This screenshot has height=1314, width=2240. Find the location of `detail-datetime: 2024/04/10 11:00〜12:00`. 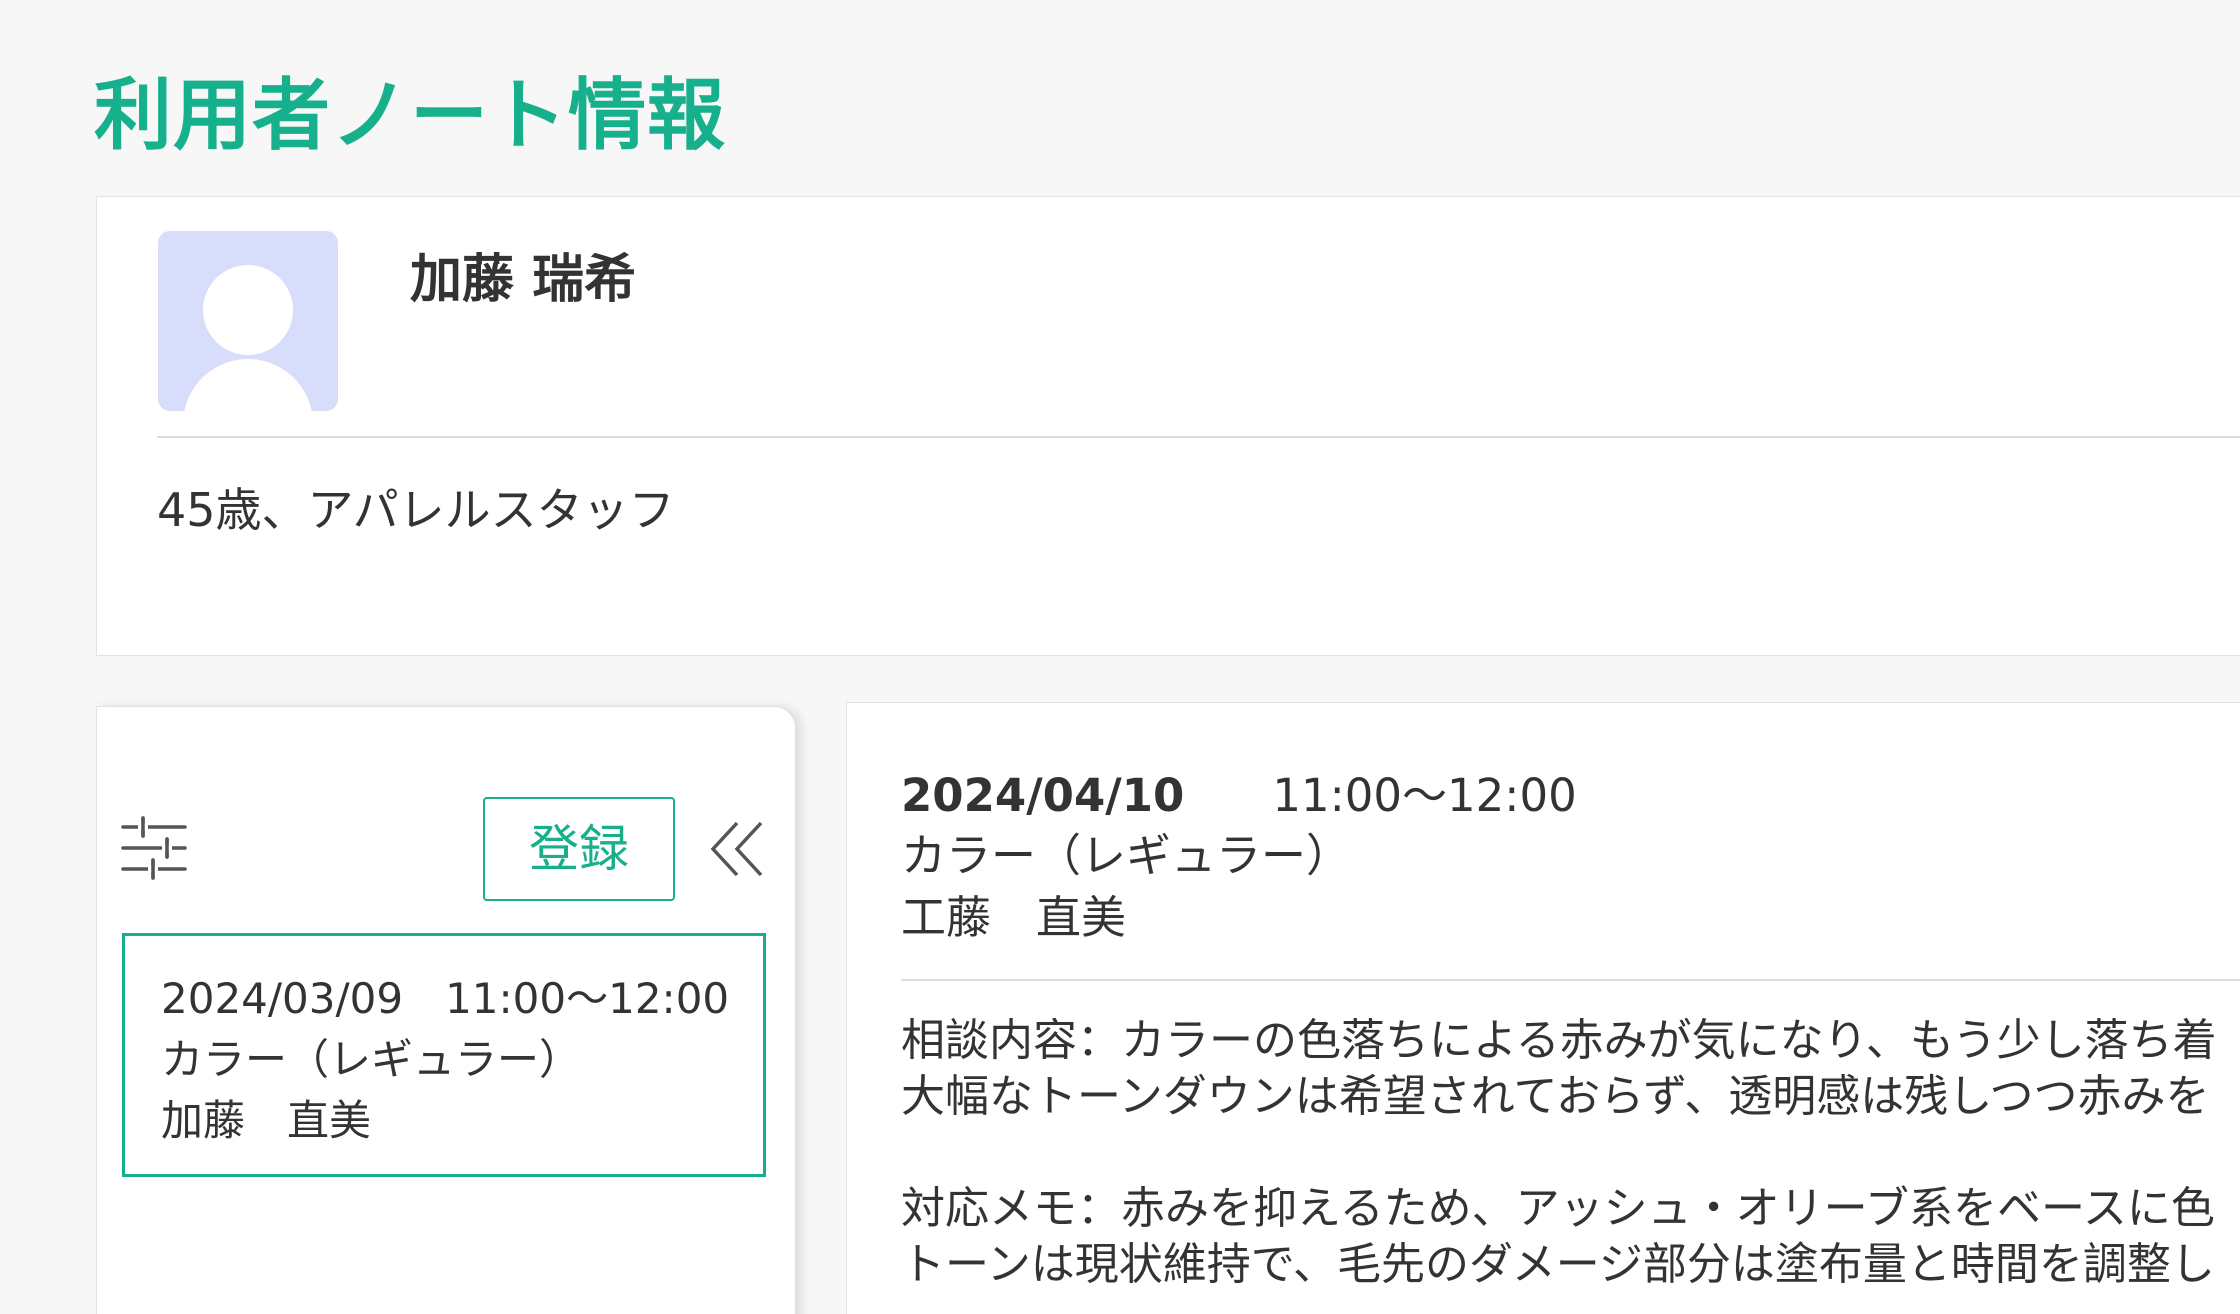

detail-datetime: 2024/04/10 11:00〜12:00 is located at coordinates (1239, 796).